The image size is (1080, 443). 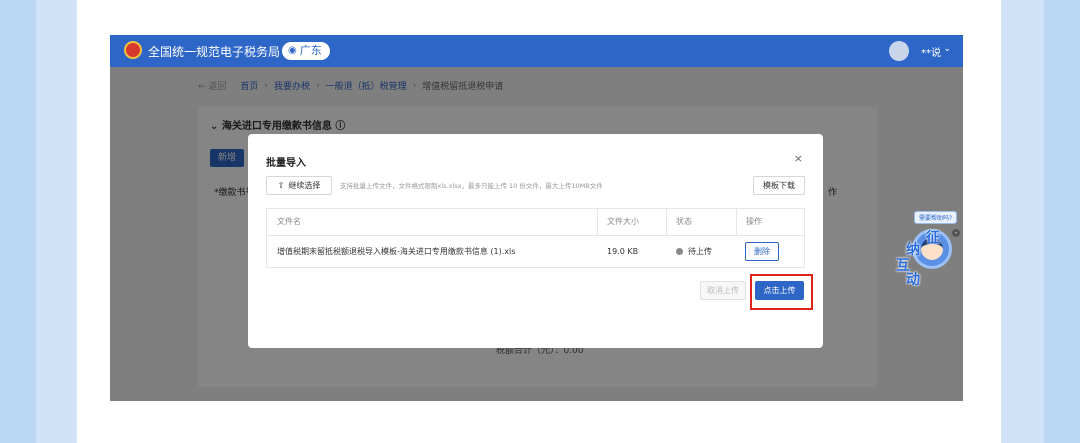 What do you see at coordinates (396, 251) in the screenshot?
I see `file-name-cell: 增值税期末留抵税额退税导入模板-海关进口专用缴款书信息 (1).xls` at bounding box center [396, 251].